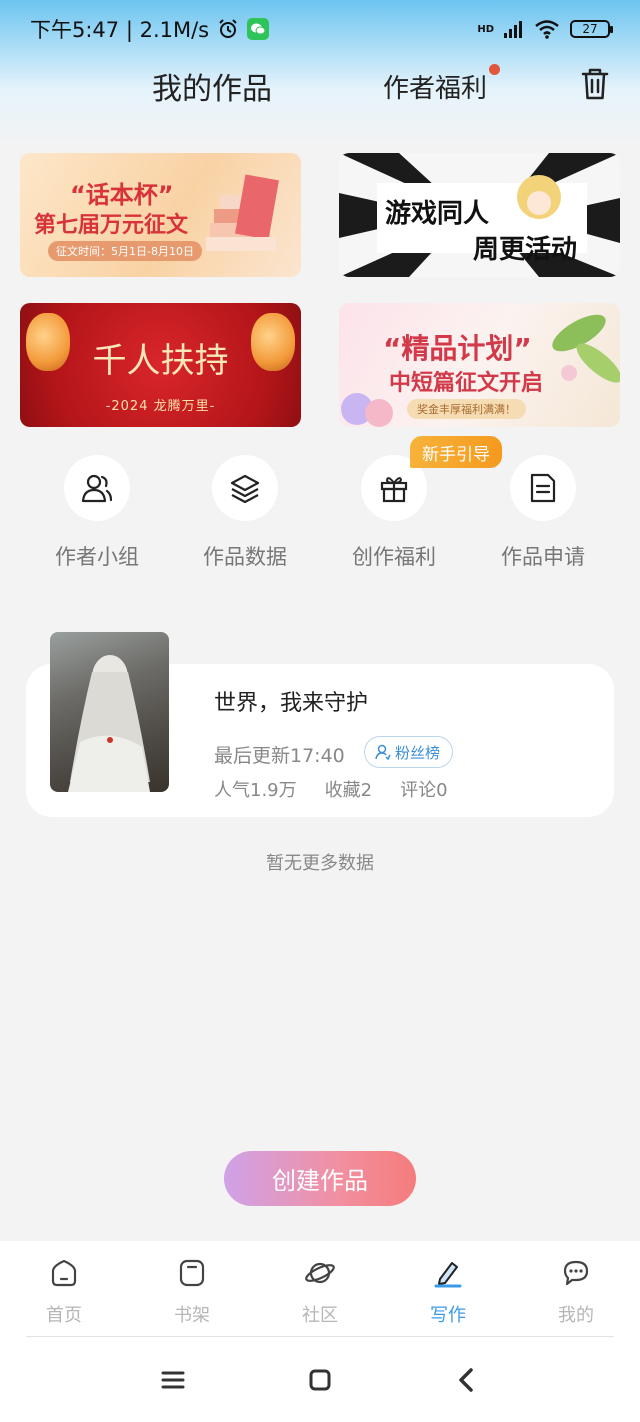 This screenshot has width=640, height=1422. What do you see at coordinates (64, 1315) in the screenshot?
I see `nav-label: 首页` at bounding box center [64, 1315].